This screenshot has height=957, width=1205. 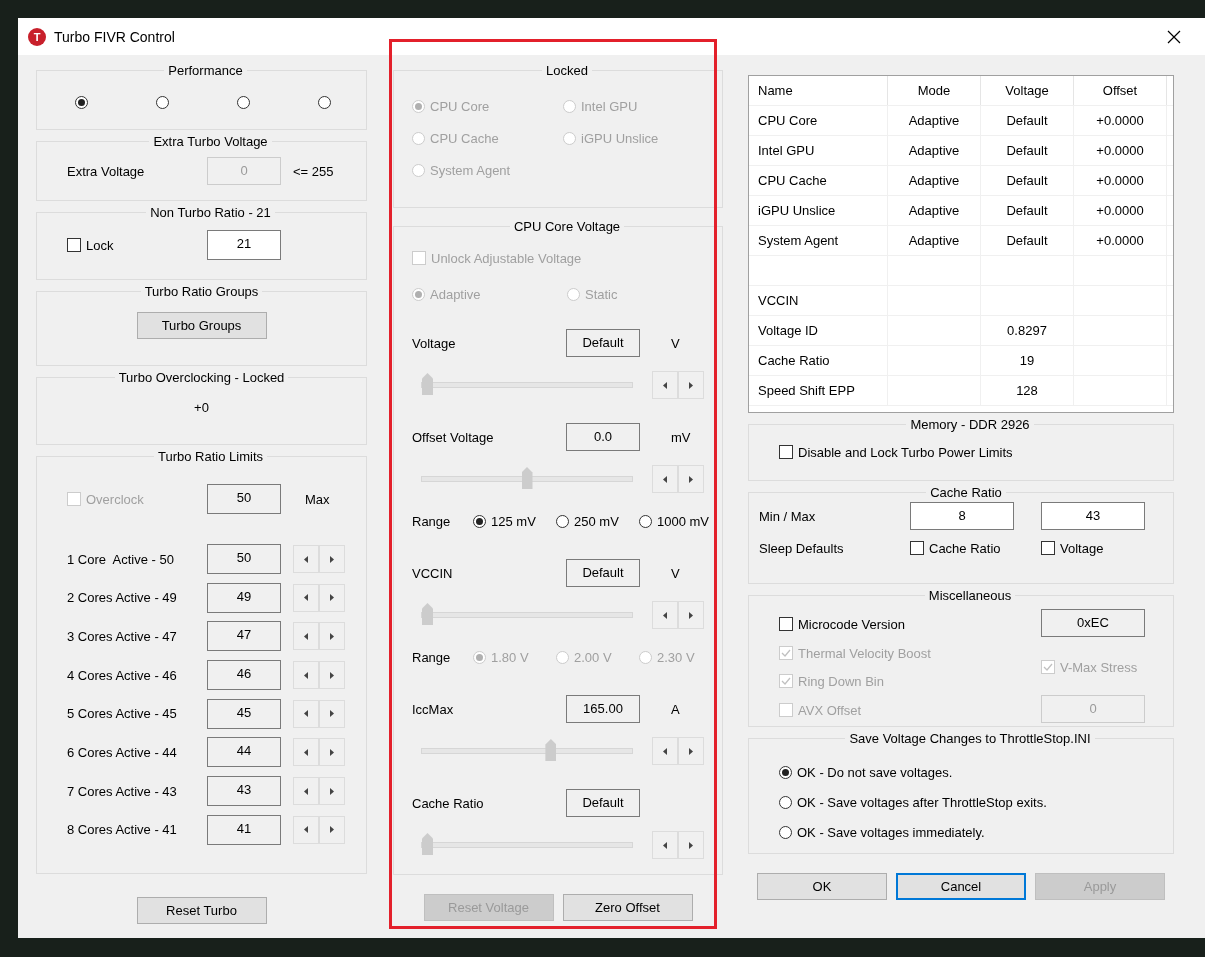 What do you see at coordinates (822, 886) in the screenshot?
I see `dialog-button: OK` at bounding box center [822, 886].